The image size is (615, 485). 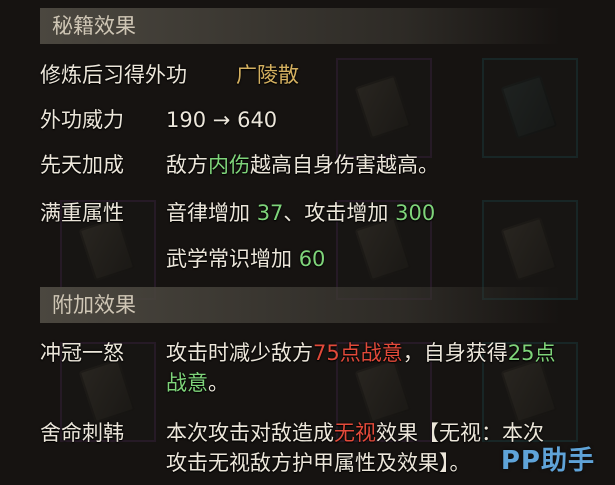 What do you see at coordinates (211, 213) in the screenshot?
I see `attr-music-text: 音律增加` at bounding box center [211, 213].